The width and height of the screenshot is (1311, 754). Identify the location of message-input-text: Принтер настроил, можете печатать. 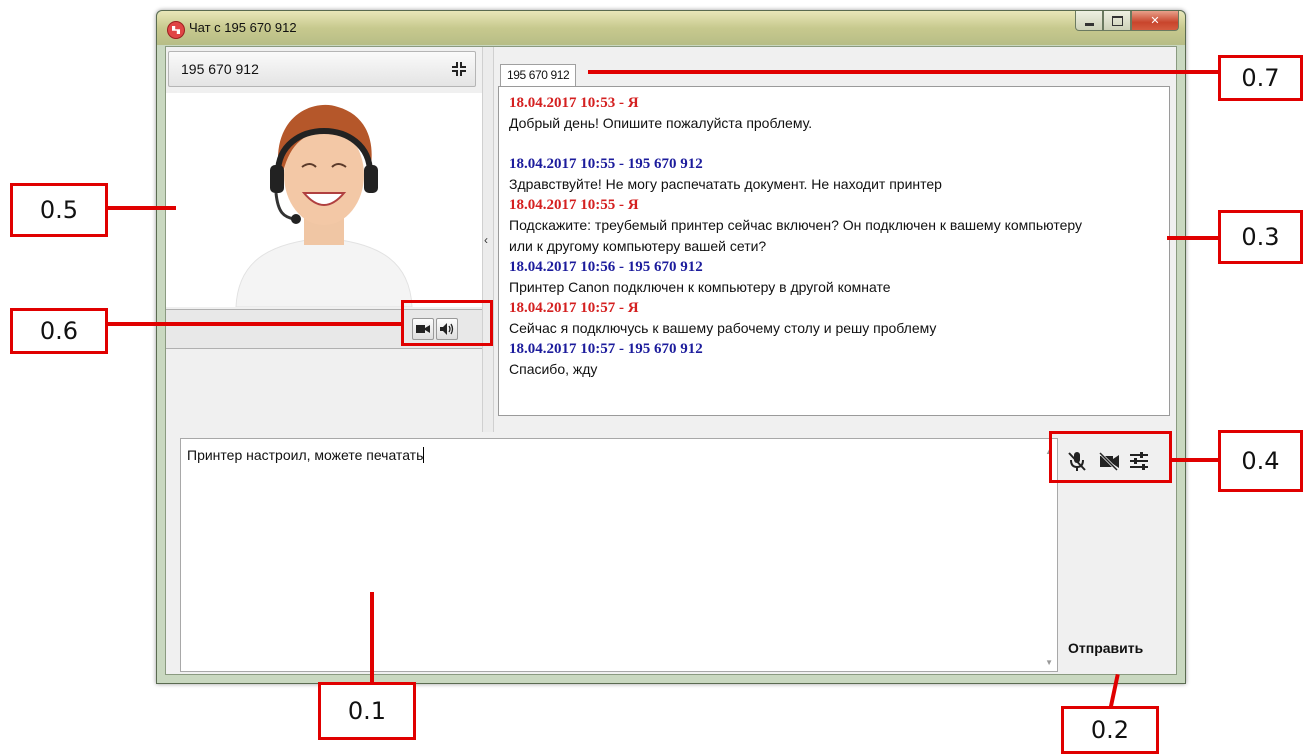
(306, 455).